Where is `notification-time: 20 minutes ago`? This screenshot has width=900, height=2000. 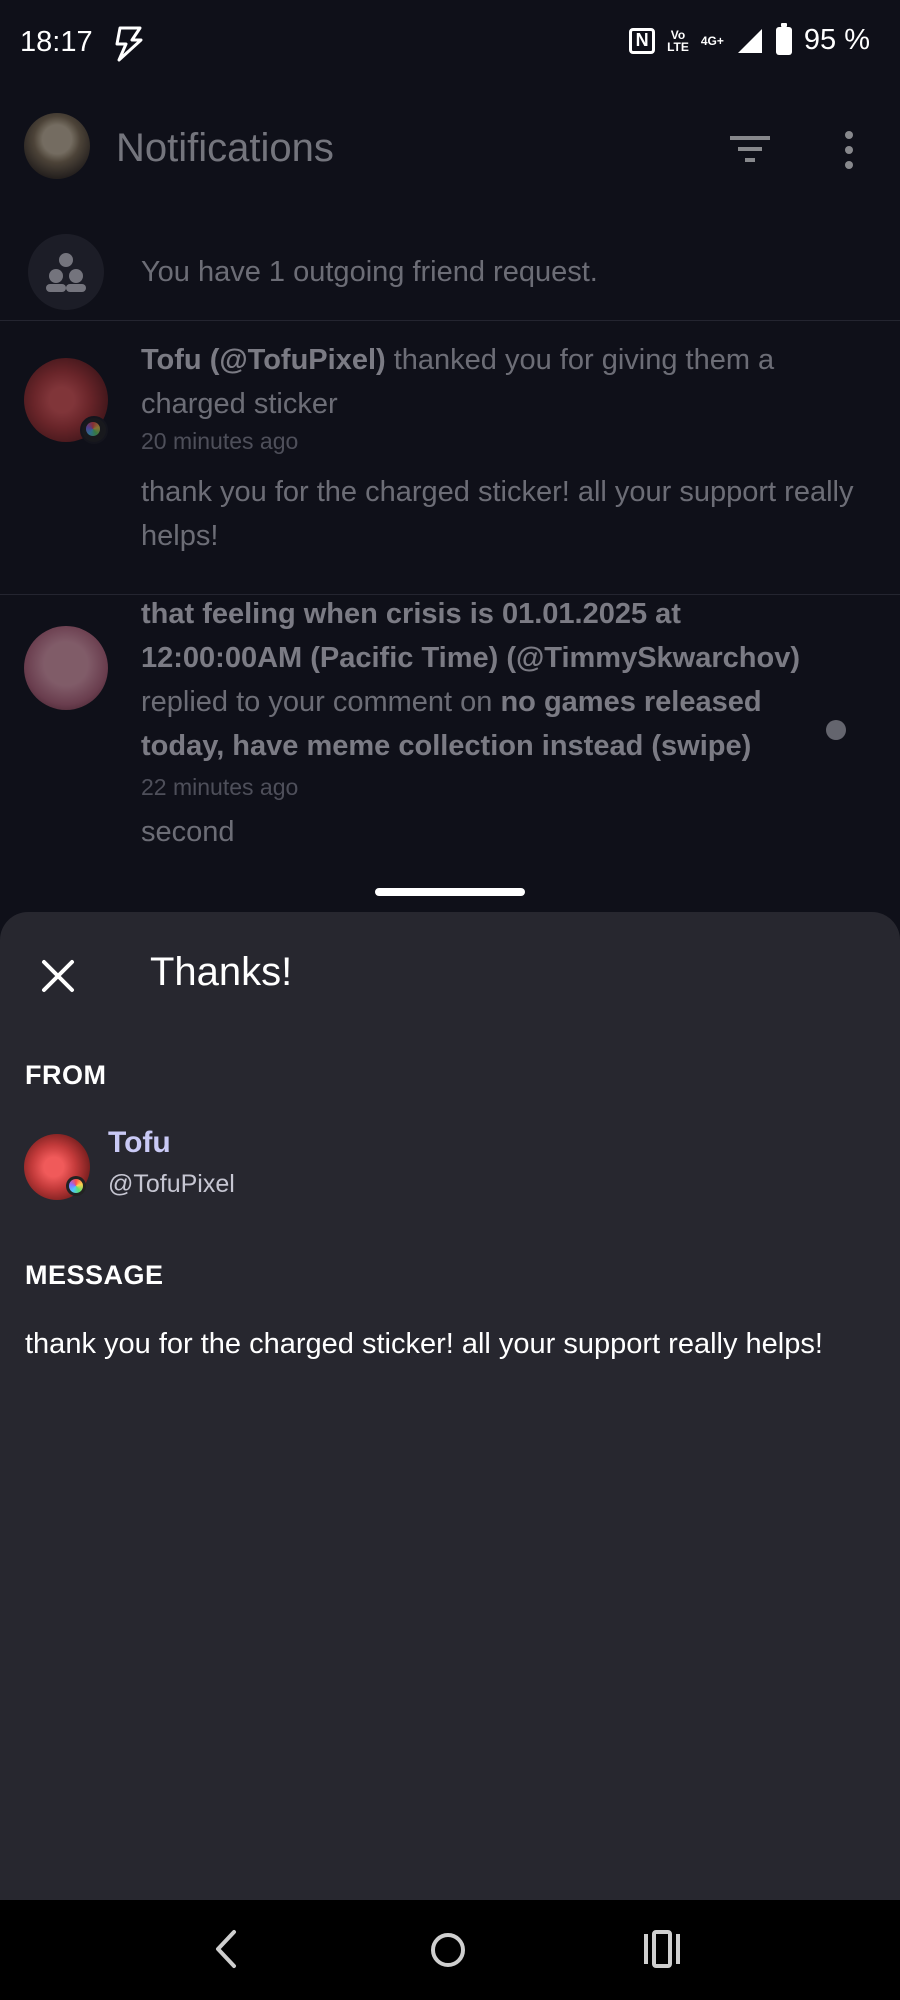 notification-time: 20 minutes ago is located at coordinates (220, 441).